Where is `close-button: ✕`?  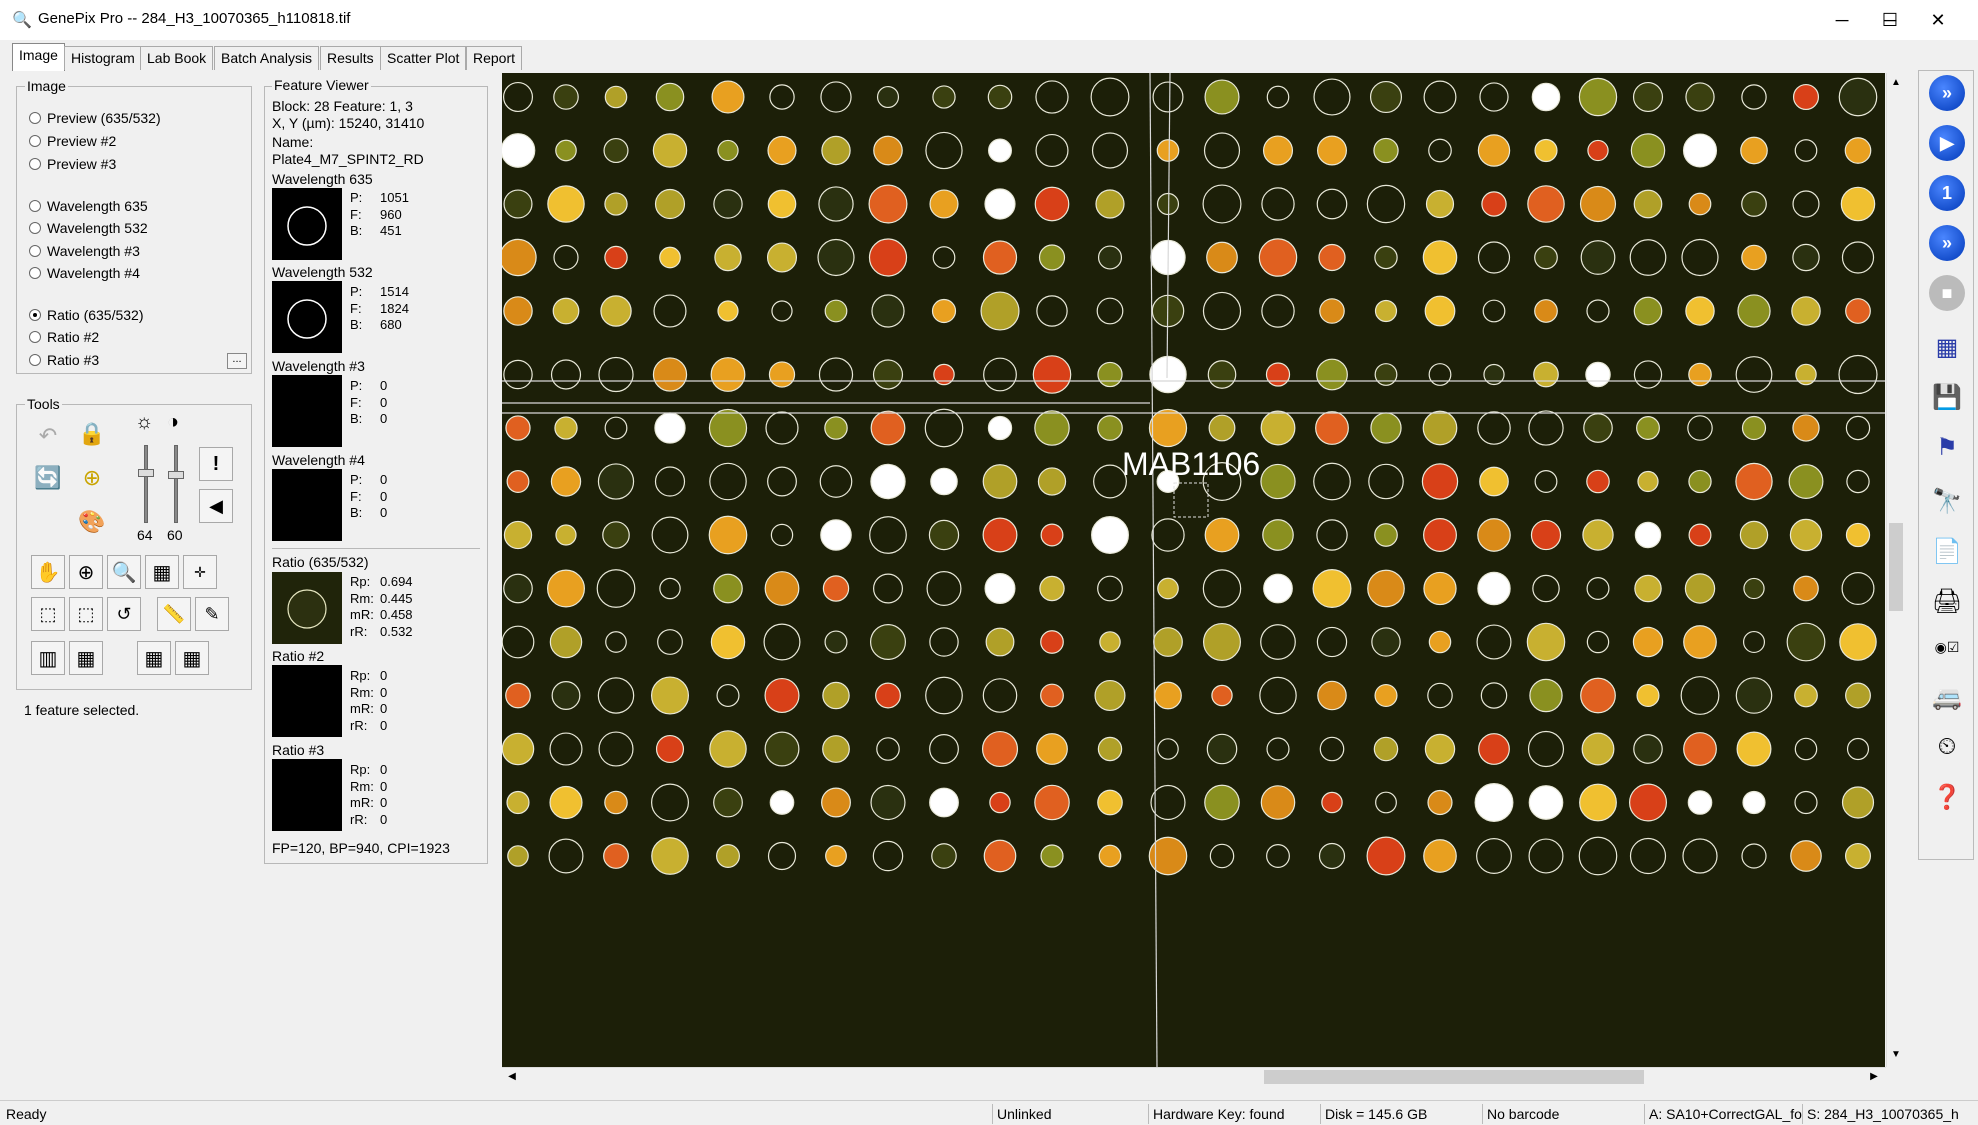 close-button: ✕ is located at coordinates (1938, 20).